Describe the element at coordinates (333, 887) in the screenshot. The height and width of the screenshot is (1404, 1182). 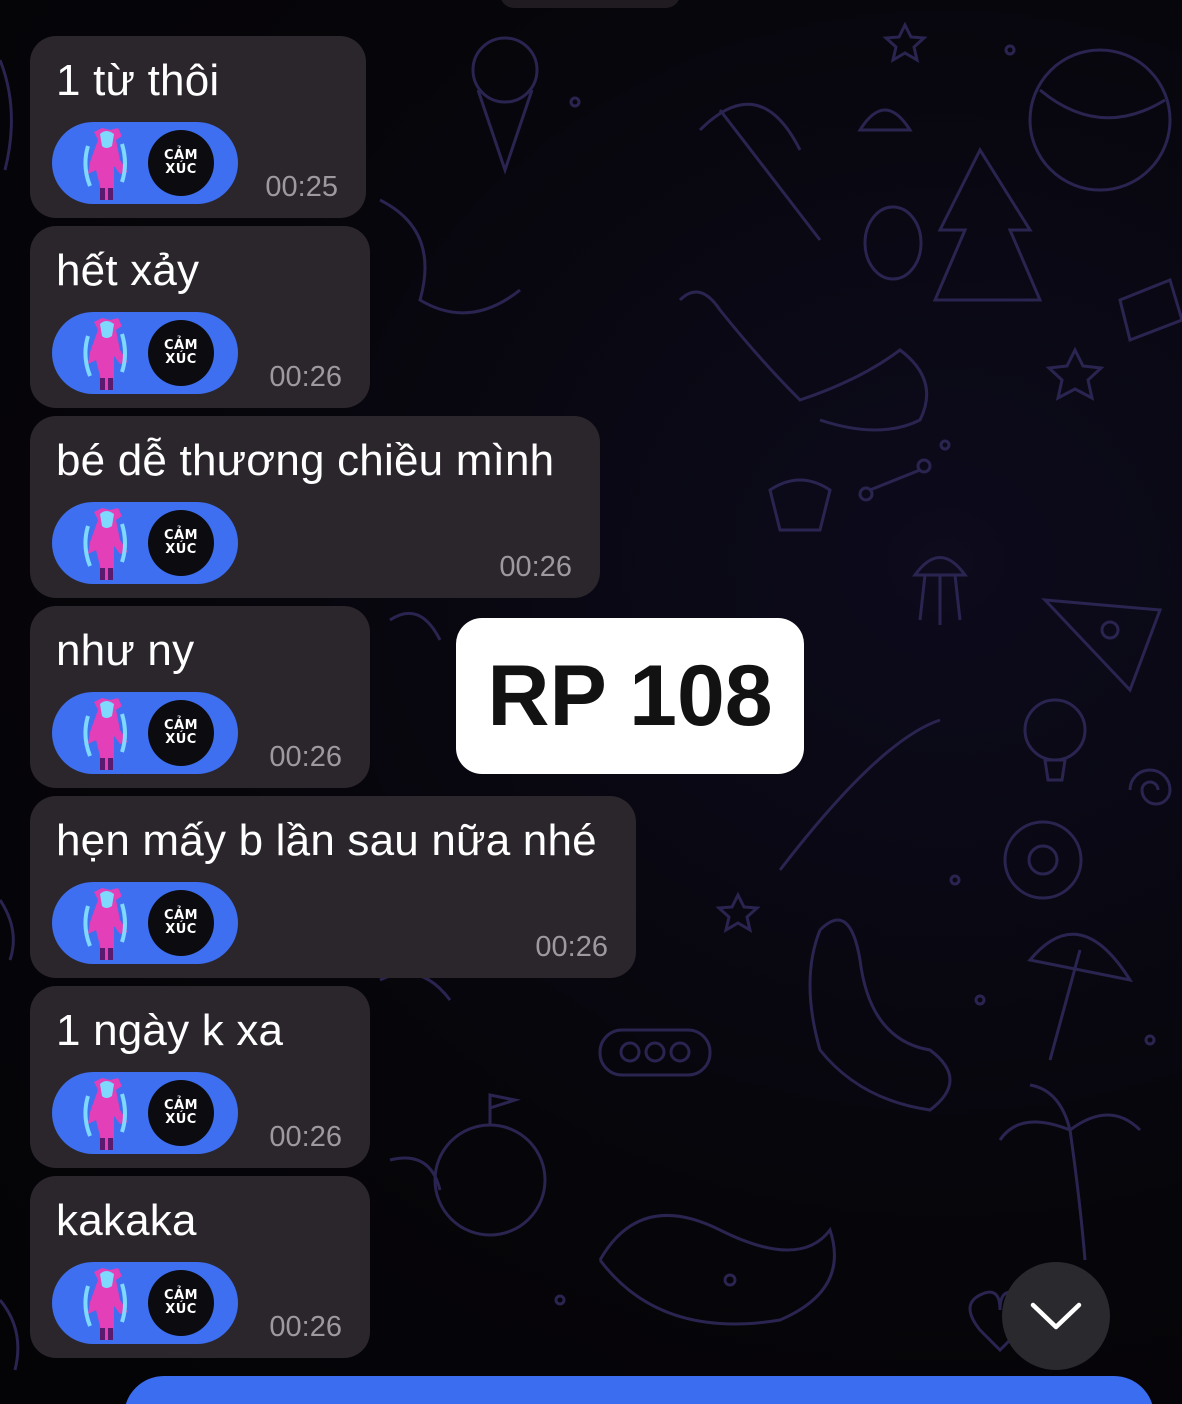
I see `message-bubble: hẹn mấy b lần sau nữa nhé CẢM XÚC 00:26` at that location.